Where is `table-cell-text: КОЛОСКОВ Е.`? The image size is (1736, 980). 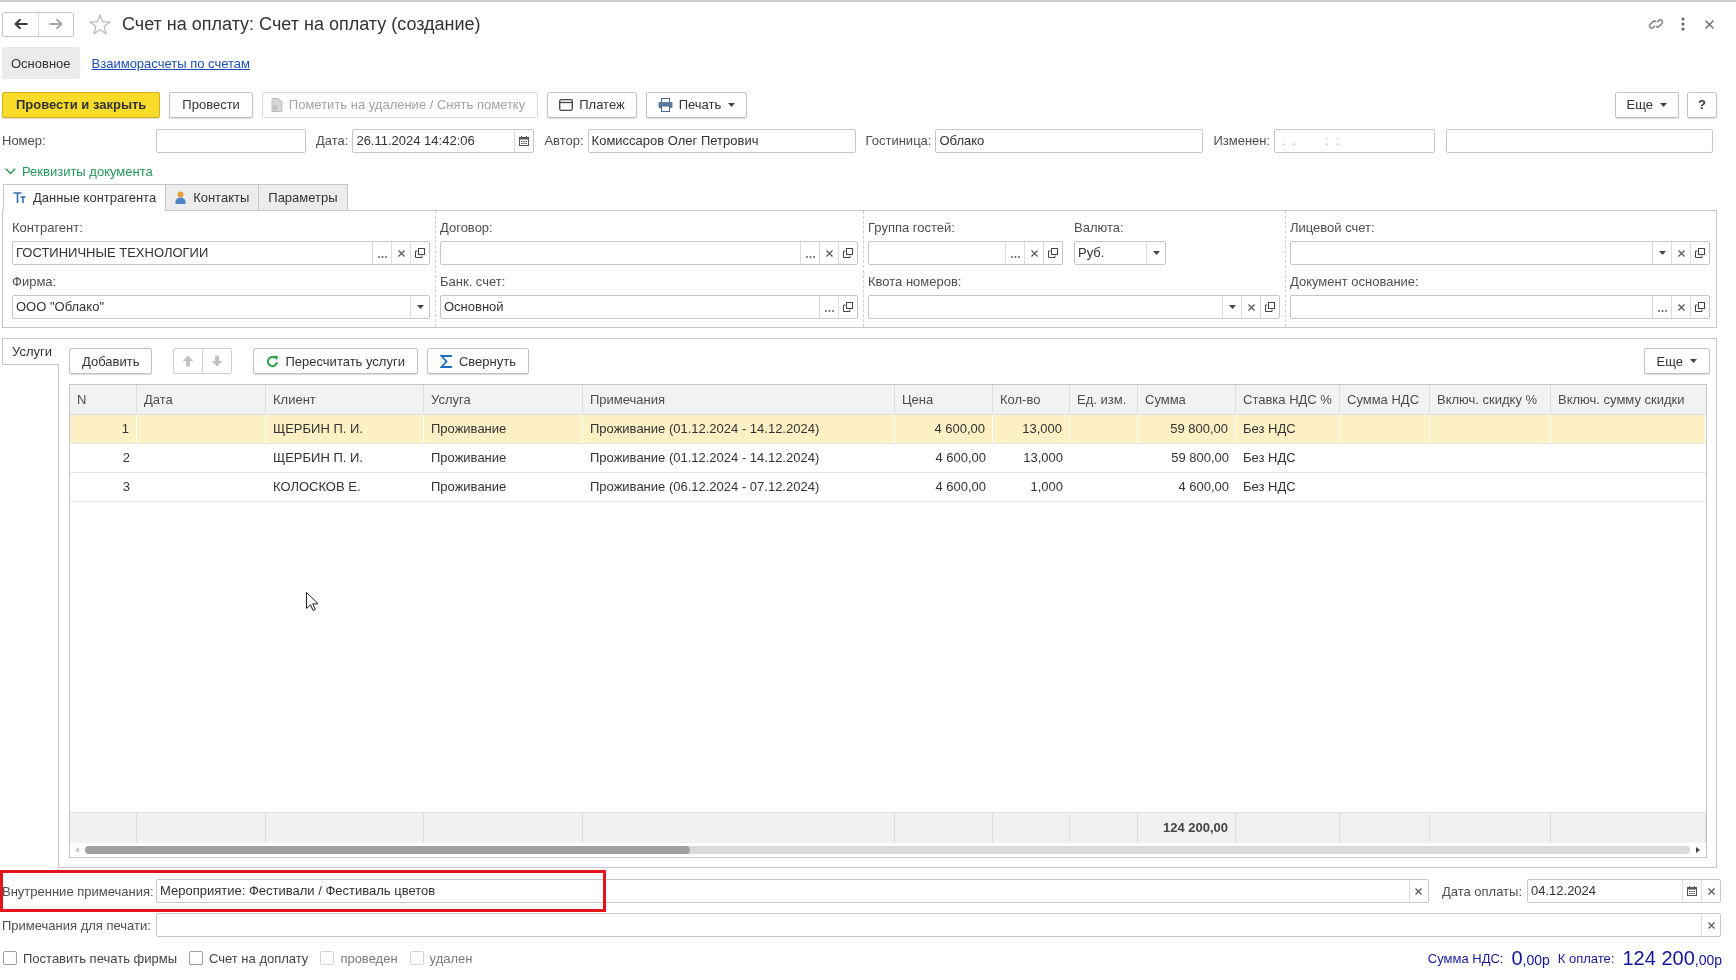
table-cell-text: КОЛОСКОВ Е. is located at coordinates (317, 487).